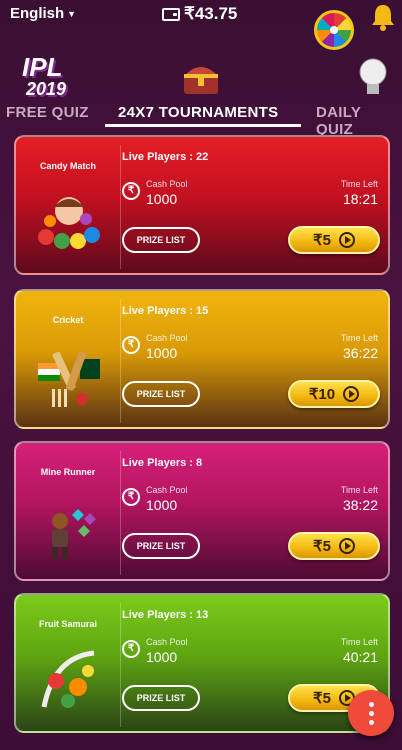 Image resolution: width=402 pixels, height=750 pixels. What do you see at coordinates (198, 112) in the screenshot?
I see `tab-24x7-tournaments: 24X7 TOURNAMENTS` at bounding box center [198, 112].